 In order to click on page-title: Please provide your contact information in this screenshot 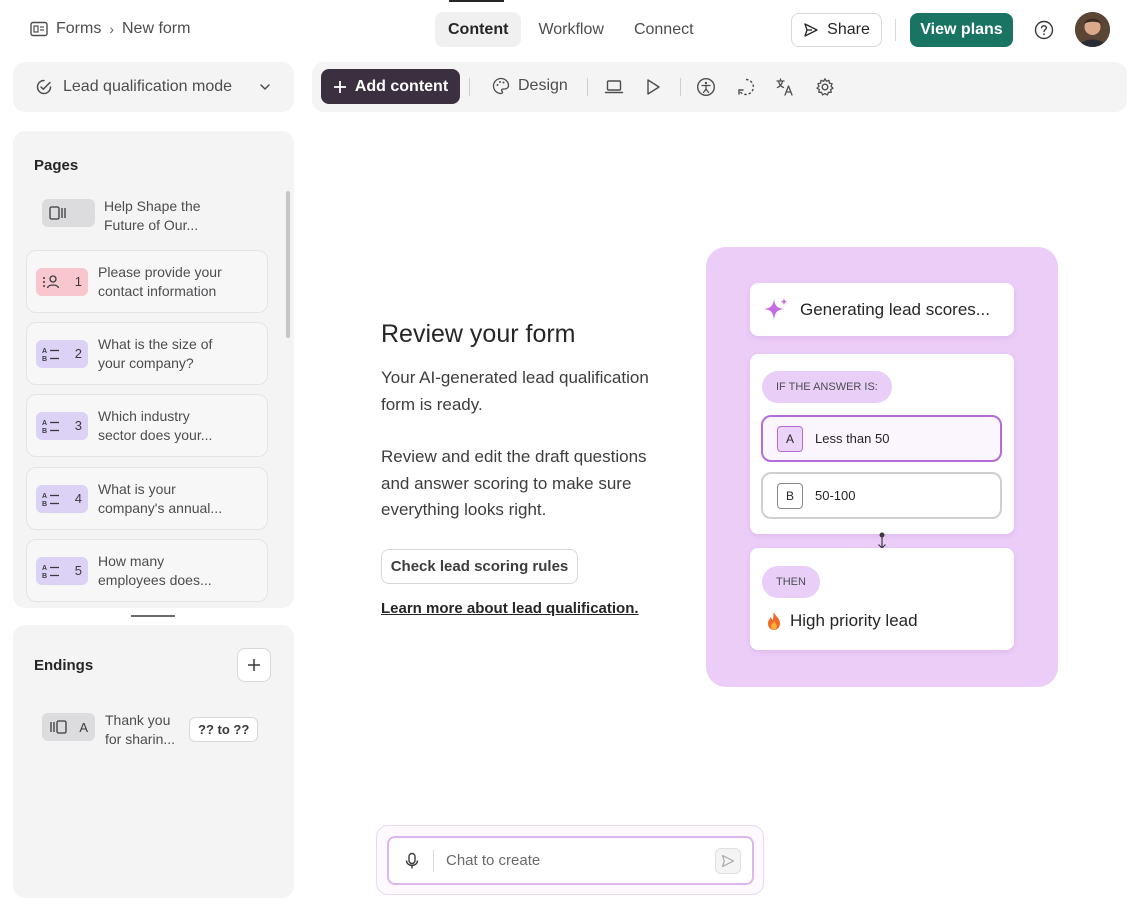, I will do `click(160, 281)`.